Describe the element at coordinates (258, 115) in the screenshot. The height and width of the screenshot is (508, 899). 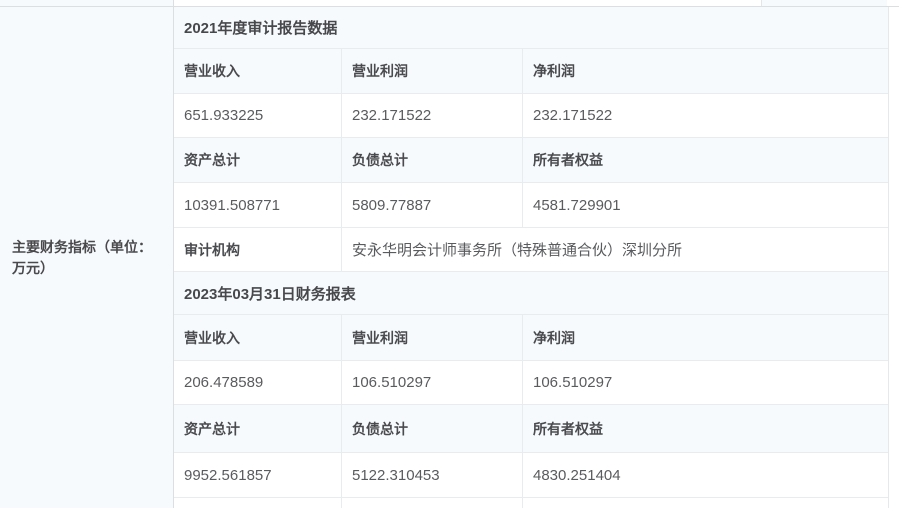
I see `value-cell-revenue: 651.933225` at that location.